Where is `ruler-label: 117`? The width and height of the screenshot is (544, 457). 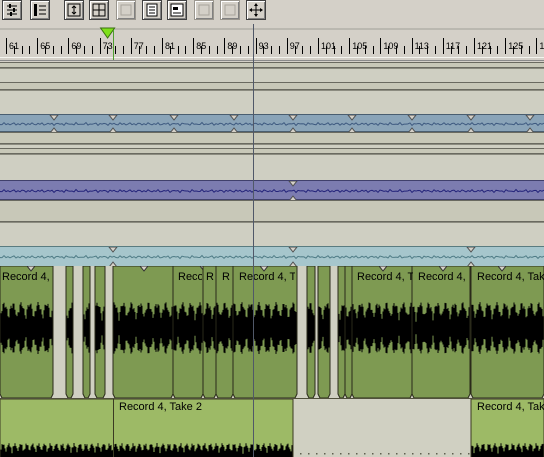 ruler-label: 117 is located at coordinates (453, 46).